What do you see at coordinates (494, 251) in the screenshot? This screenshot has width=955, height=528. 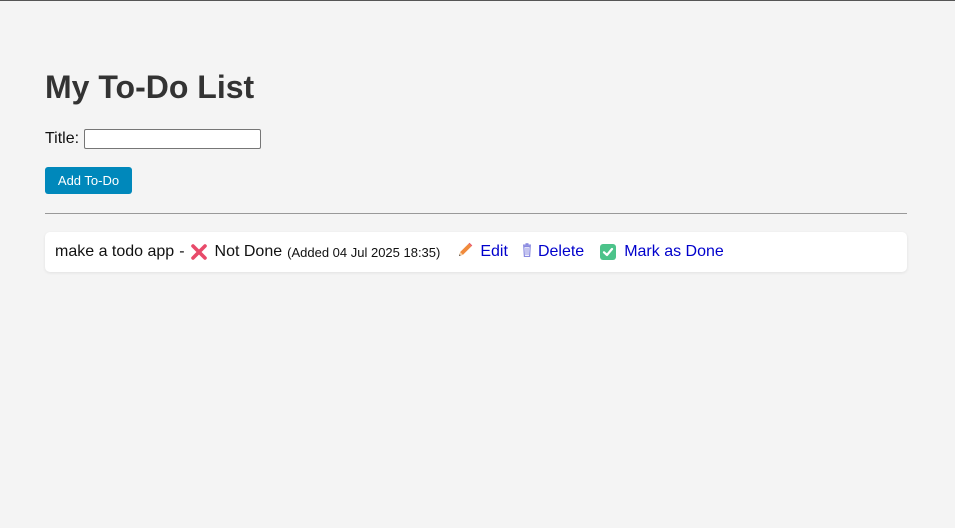 I see `edit-label: Edit` at bounding box center [494, 251].